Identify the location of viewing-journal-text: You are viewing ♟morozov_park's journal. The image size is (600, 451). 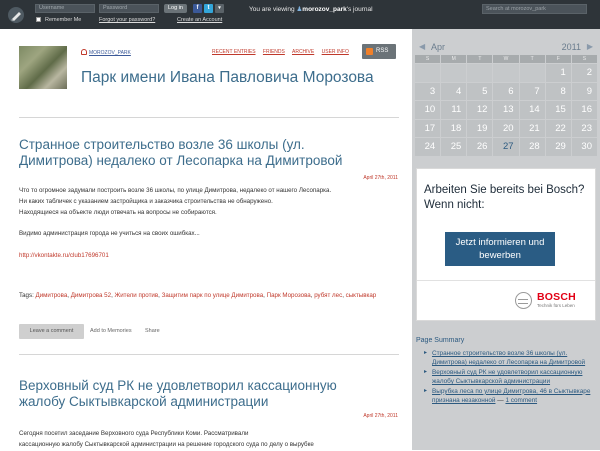
(311, 9).